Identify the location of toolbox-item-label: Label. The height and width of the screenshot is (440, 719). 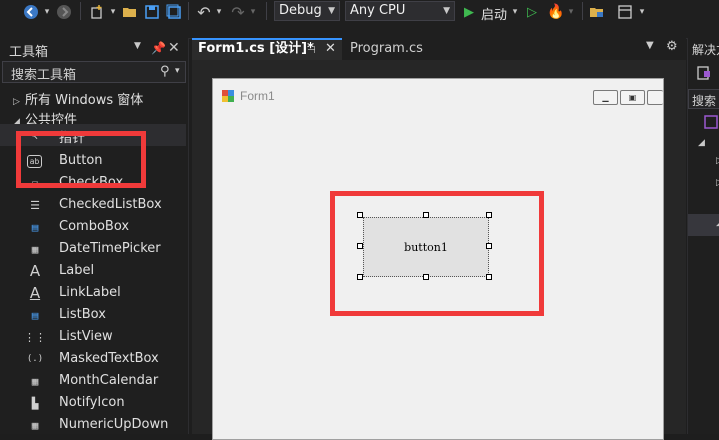
(77, 270).